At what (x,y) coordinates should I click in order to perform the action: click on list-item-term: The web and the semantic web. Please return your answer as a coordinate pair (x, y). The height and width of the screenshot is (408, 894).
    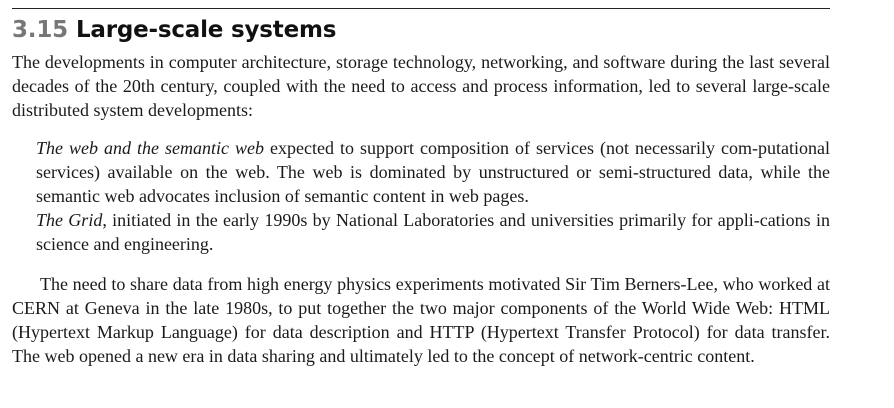
    Looking at the image, I should click on (150, 148).